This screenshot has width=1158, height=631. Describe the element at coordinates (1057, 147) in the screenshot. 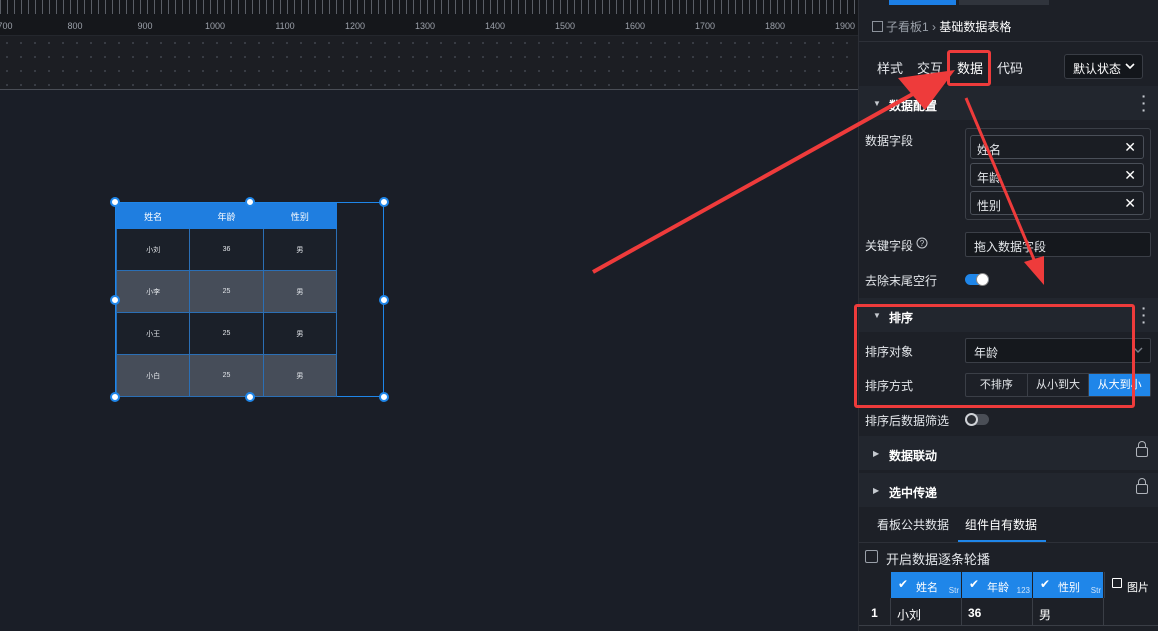

I see `field-chip: 姓名 ✕` at that location.